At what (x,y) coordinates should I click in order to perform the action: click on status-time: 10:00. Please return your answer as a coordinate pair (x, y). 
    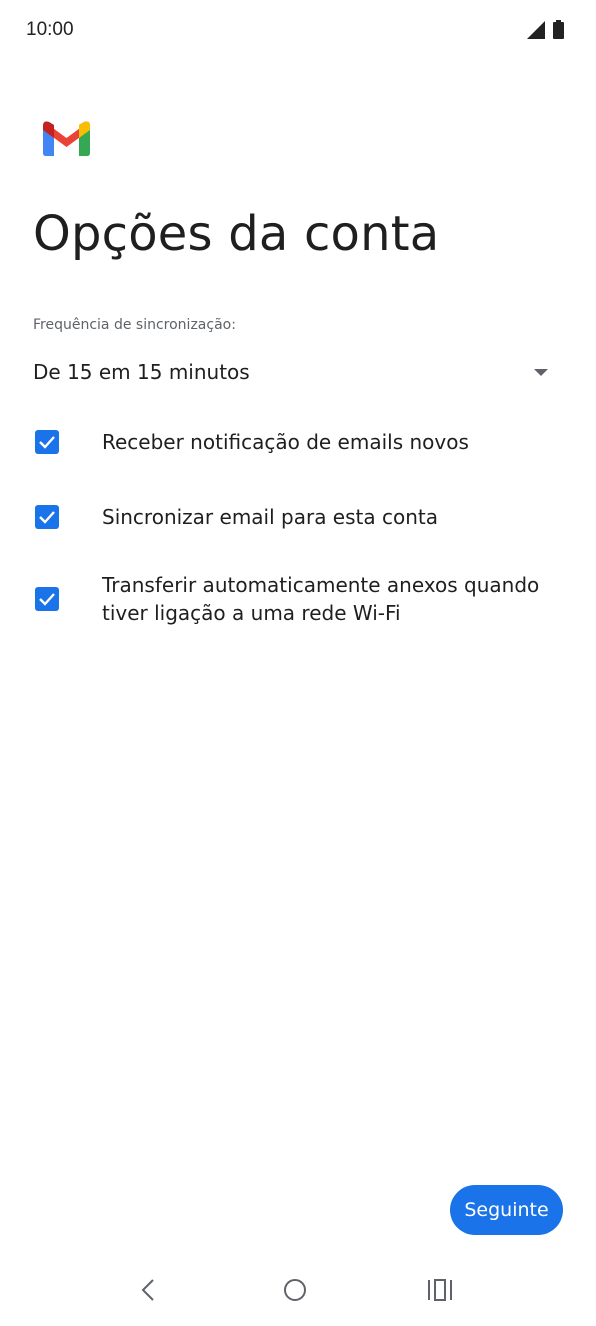
    Looking at the image, I should click on (50, 29).